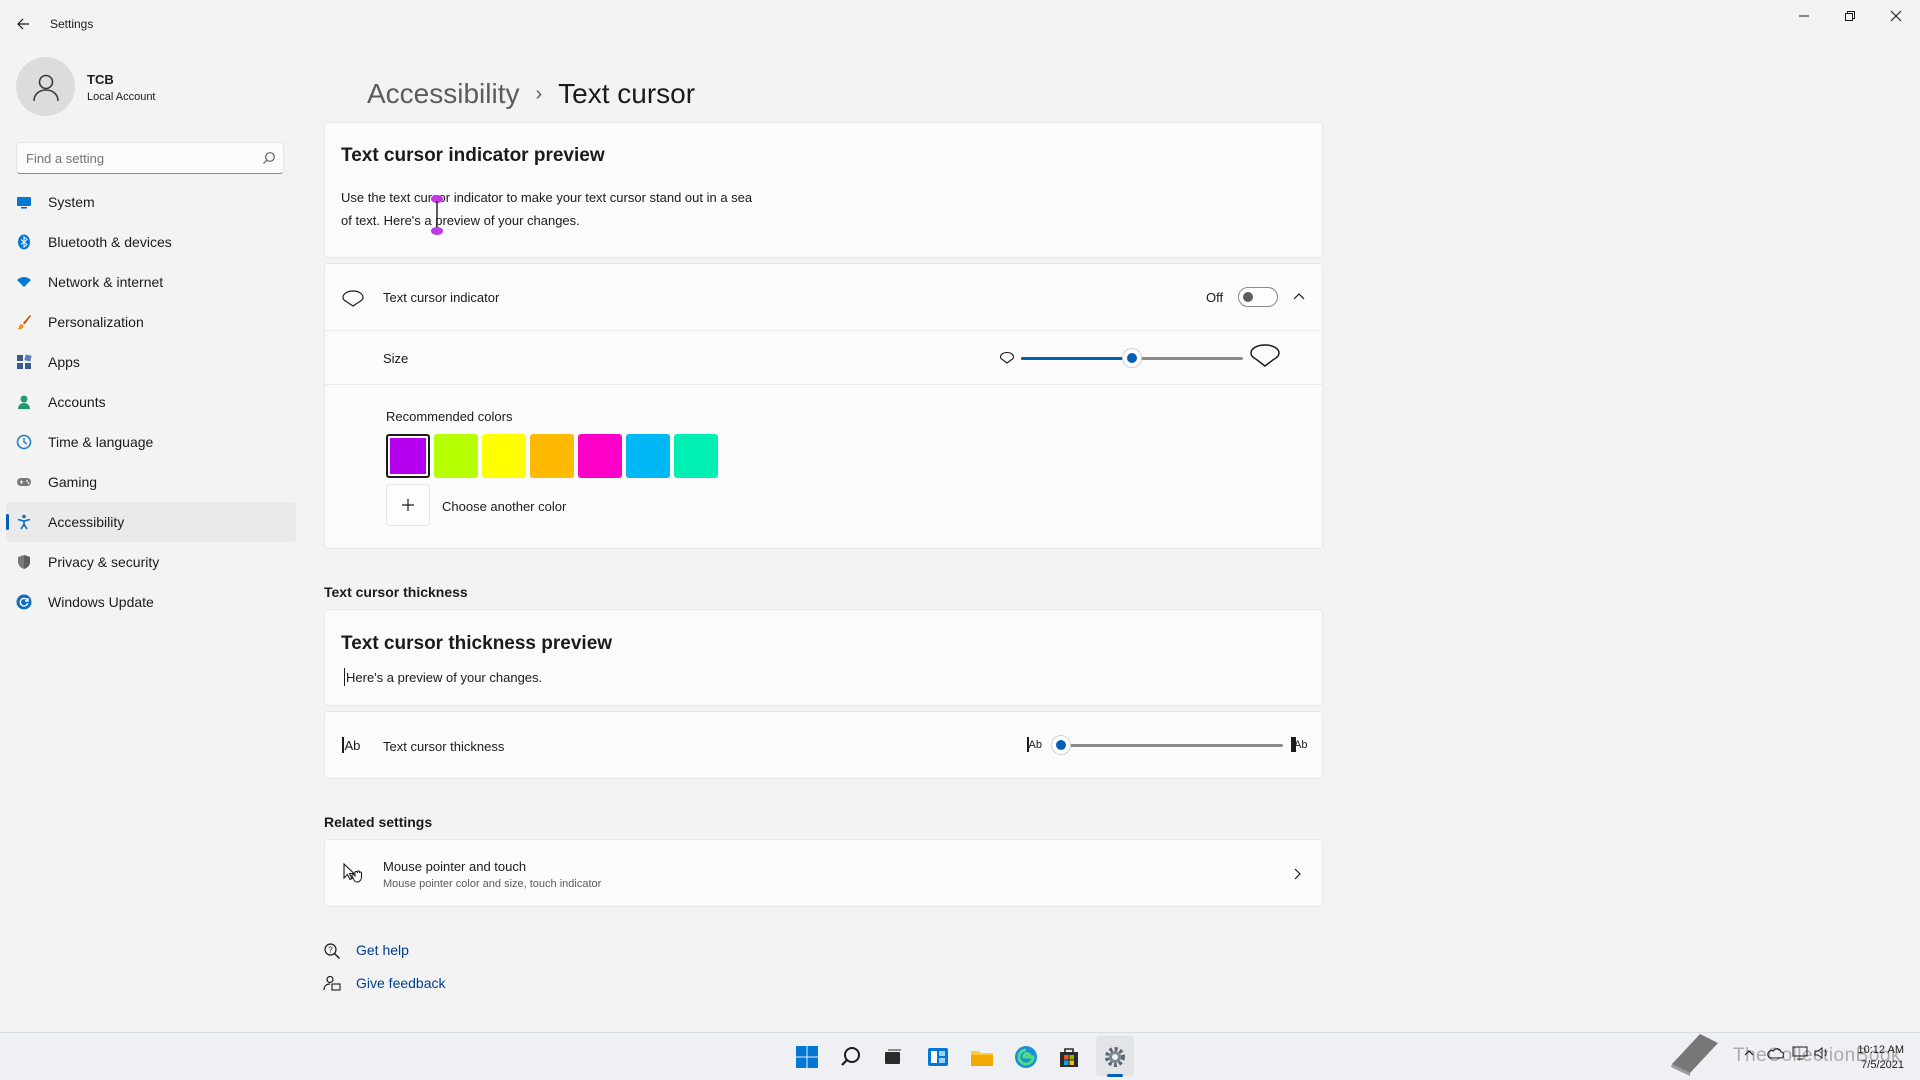  Describe the element at coordinates (1896, 16) in the screenshot. I see `close-button` at that location.